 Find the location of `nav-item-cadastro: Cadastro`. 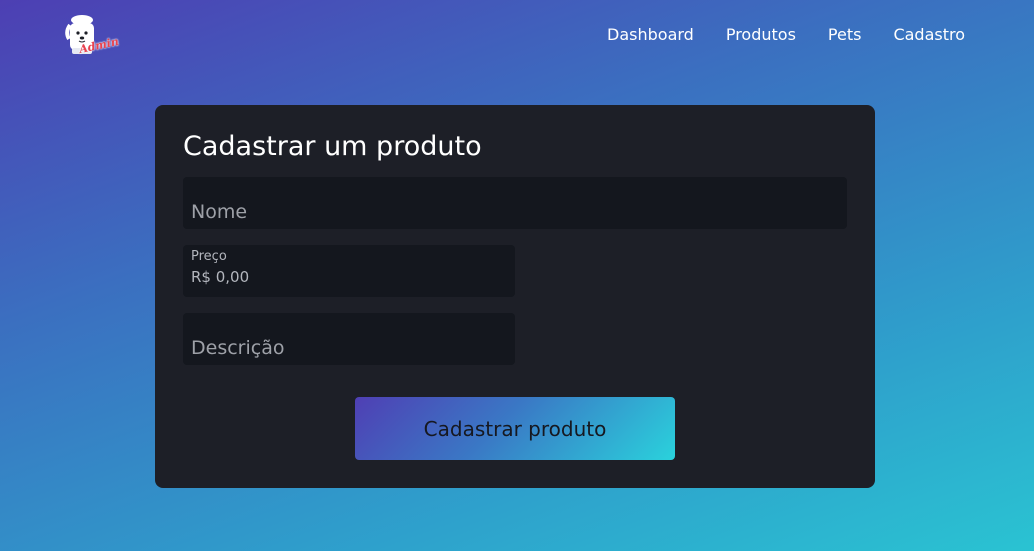

nav-item-cadastro: Cadastro is located at coordinates (929, 35).